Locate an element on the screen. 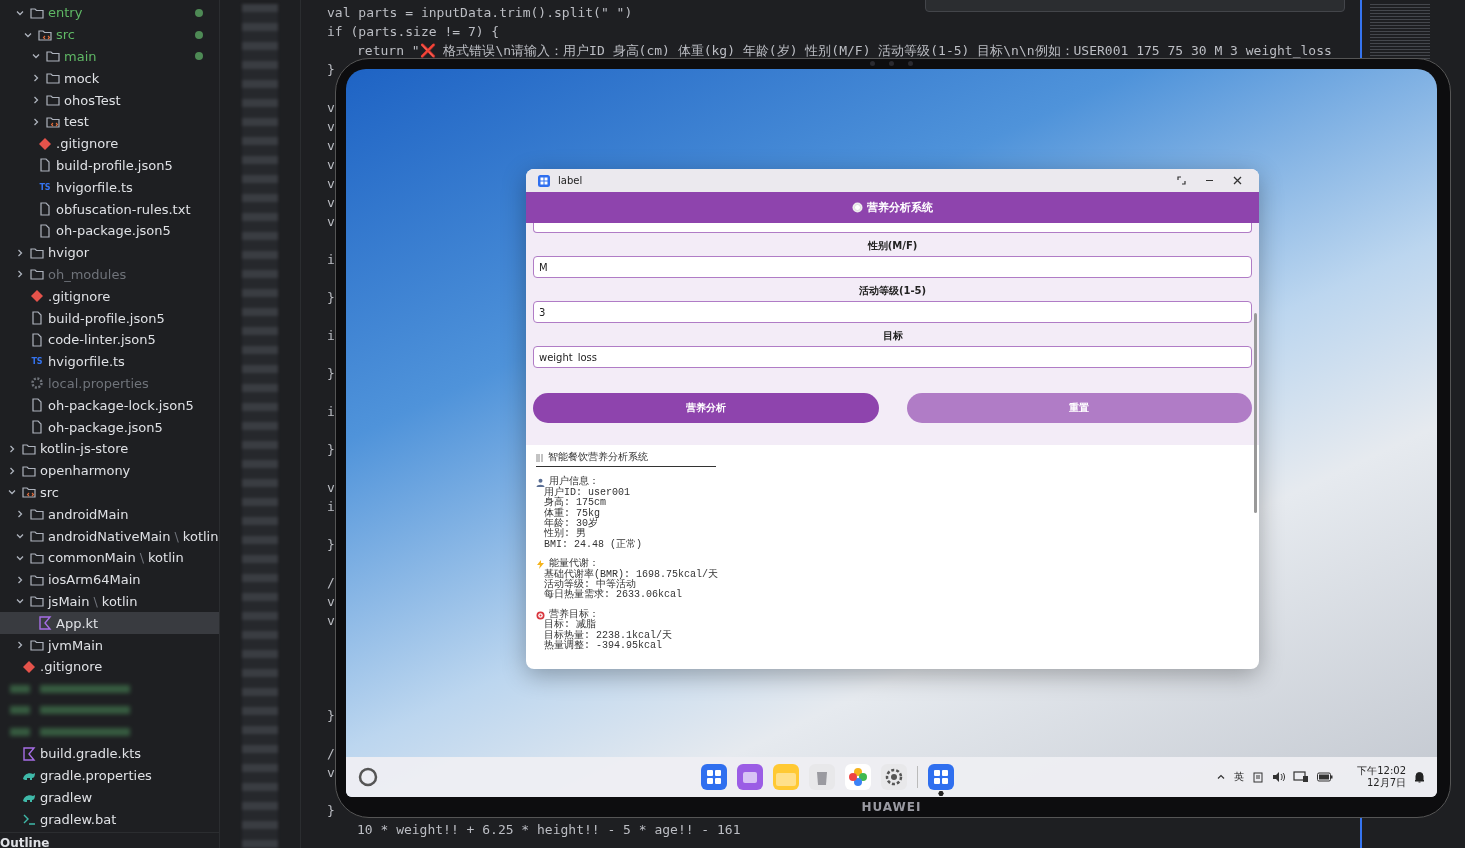 This screenshot has width=1465, height=848. input-field: 3 is located at coordinates (892, 312).